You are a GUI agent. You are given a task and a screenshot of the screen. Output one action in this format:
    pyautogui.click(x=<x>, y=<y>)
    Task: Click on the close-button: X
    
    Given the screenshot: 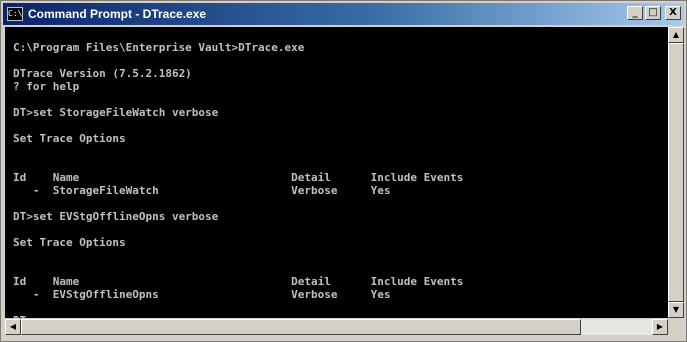 What is the action you would take?
    pyautogui.click(x=673, y=13)
    